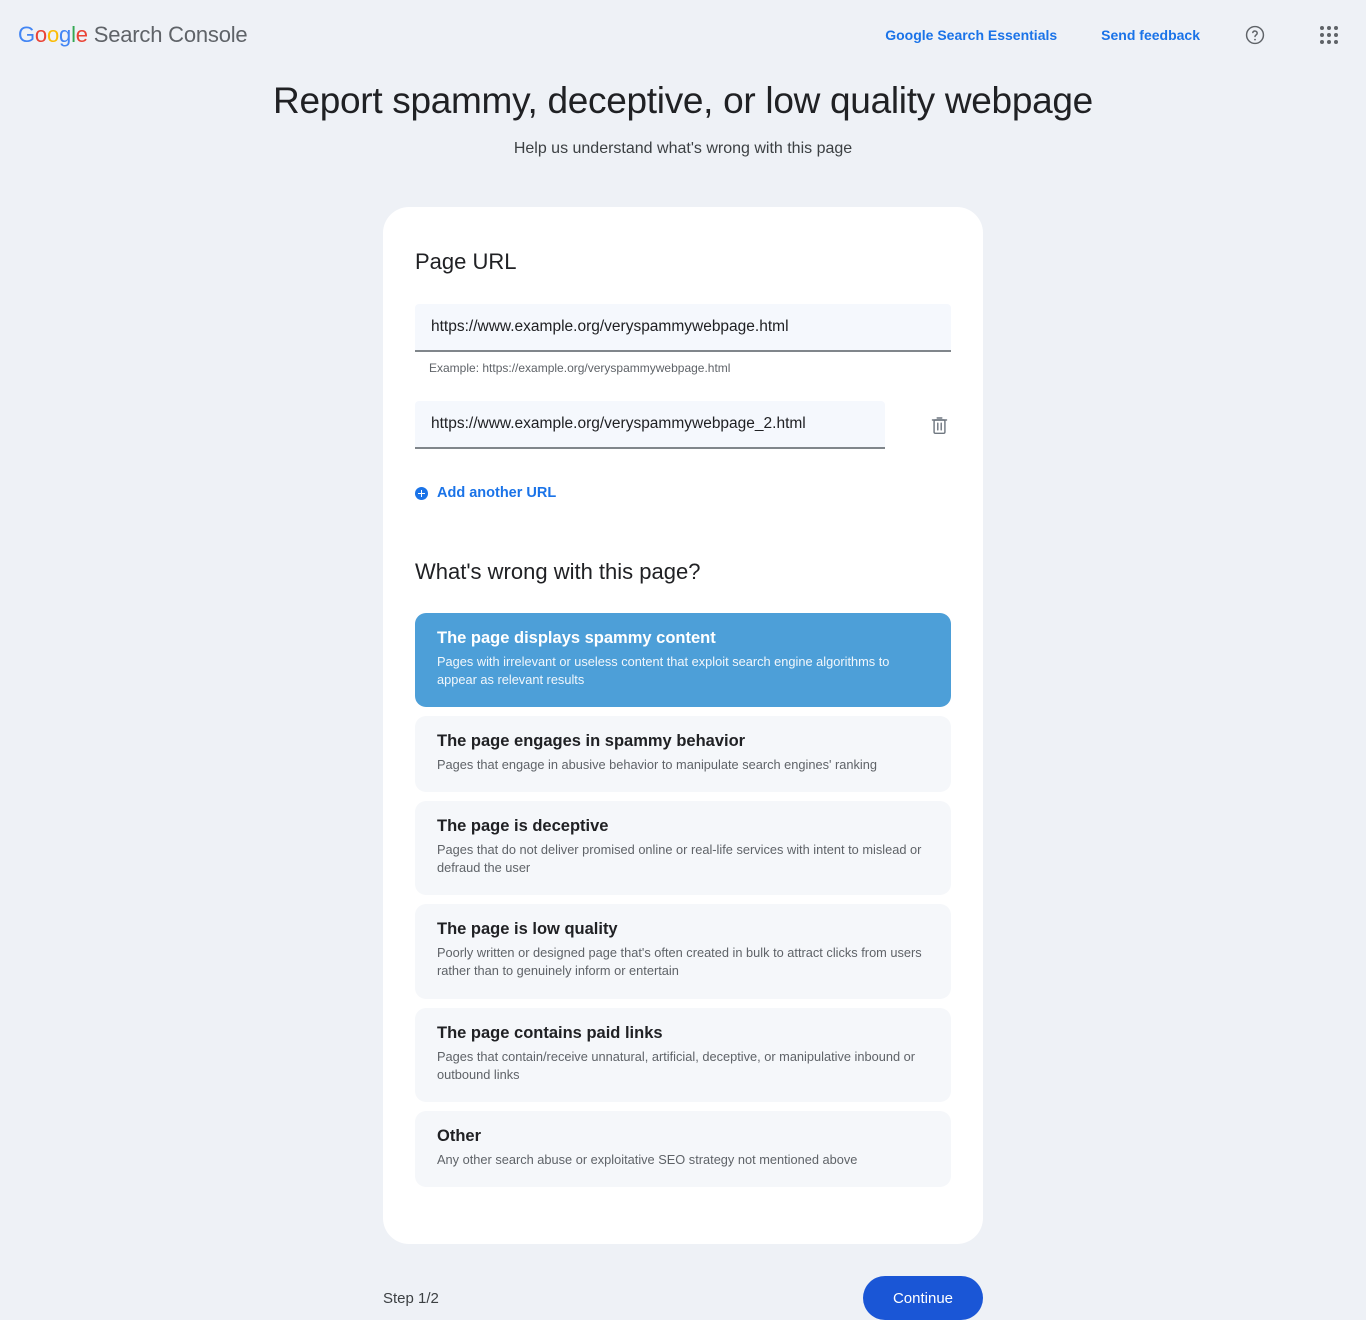 The image size is (1366, 1320). What do you see at coordinates (939, 425) in the screenshot?
I see `trash-icon` at bounding box center [939, 425].